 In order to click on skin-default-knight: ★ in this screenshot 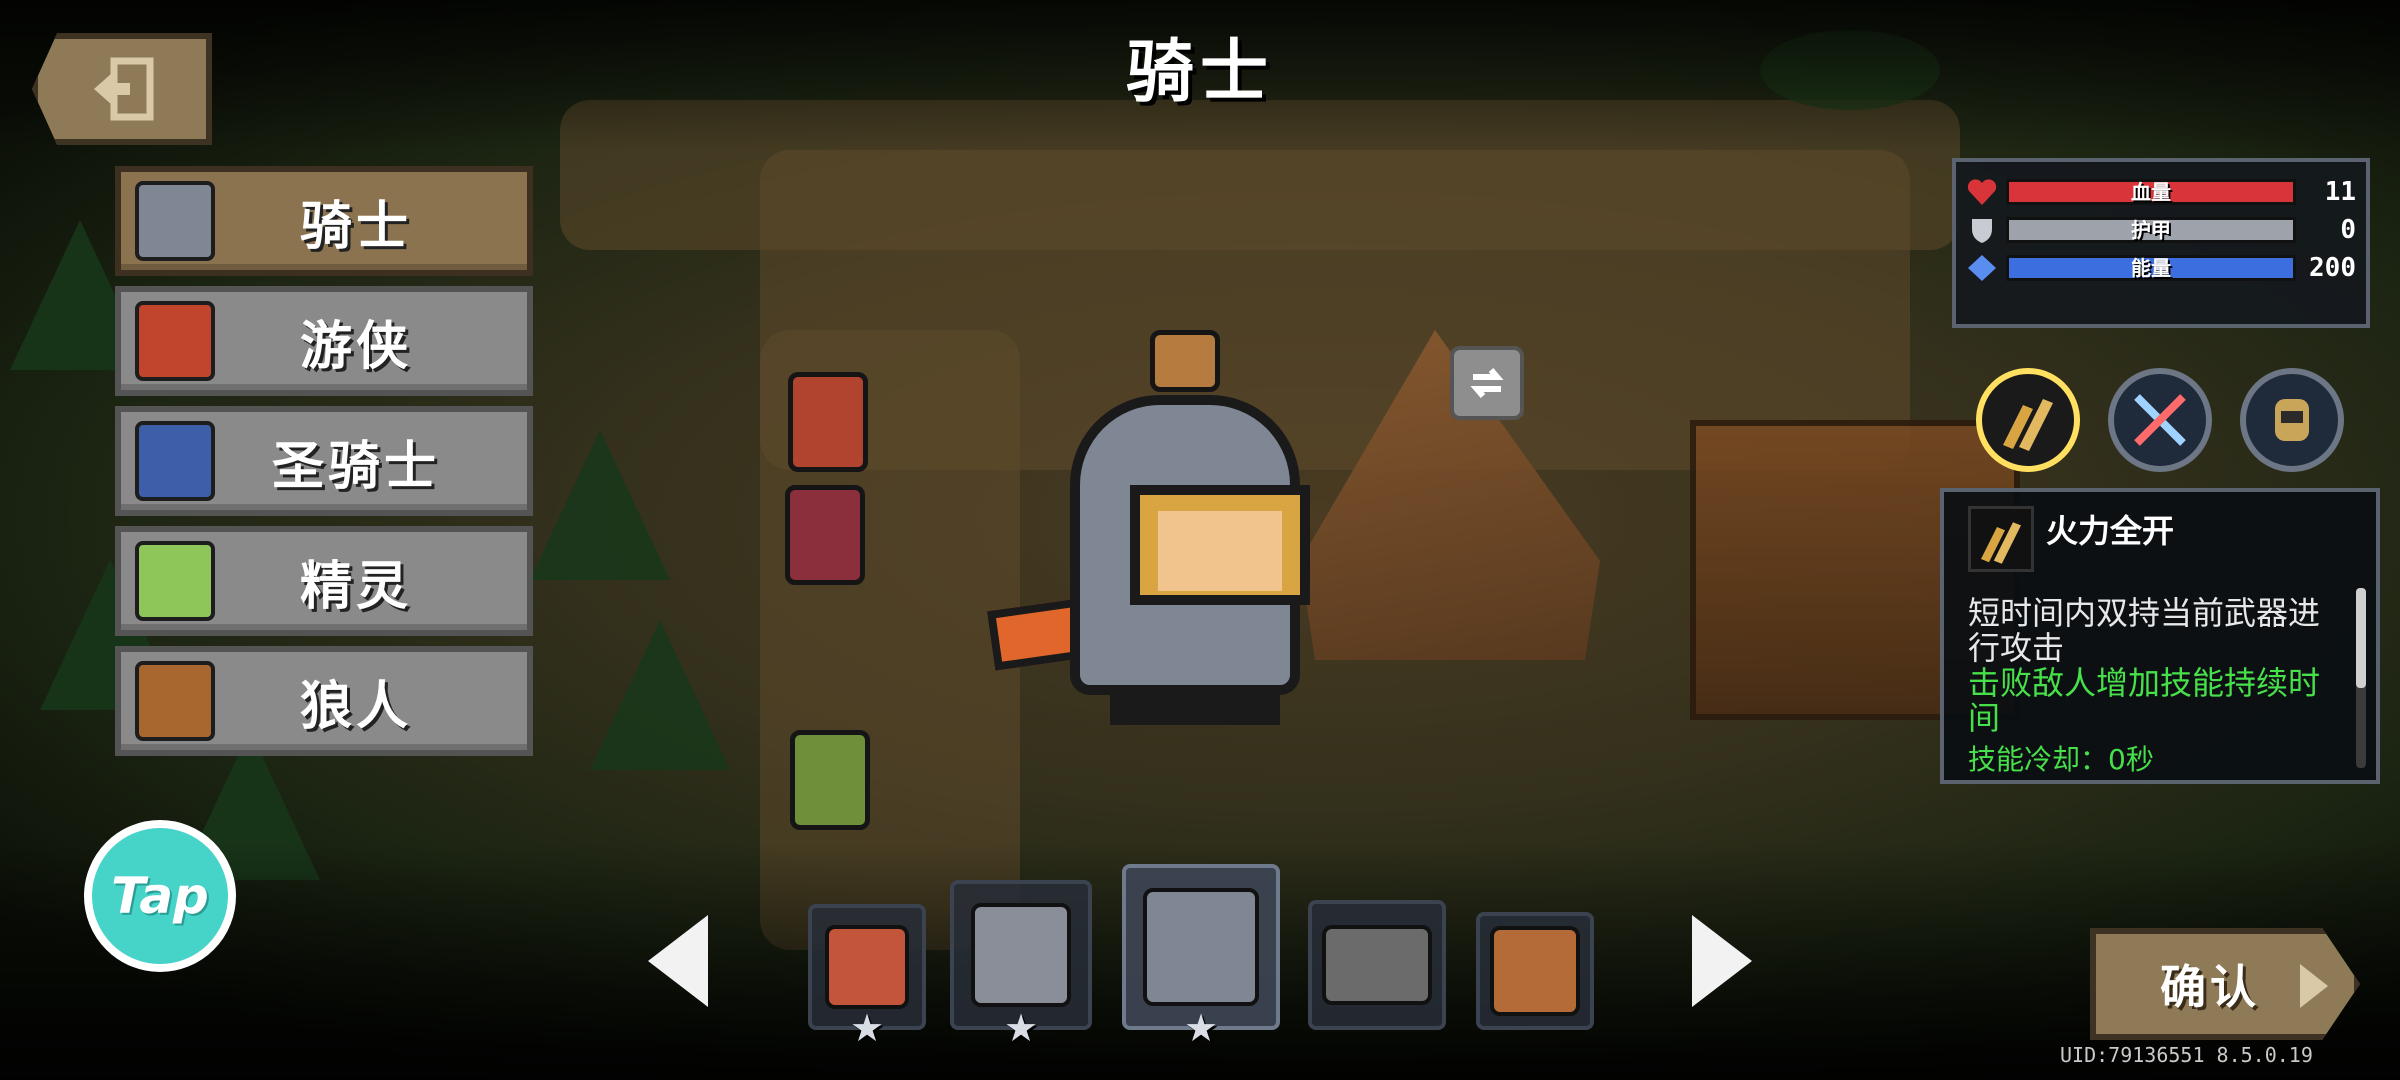, I will do `click(1201, 957)`.